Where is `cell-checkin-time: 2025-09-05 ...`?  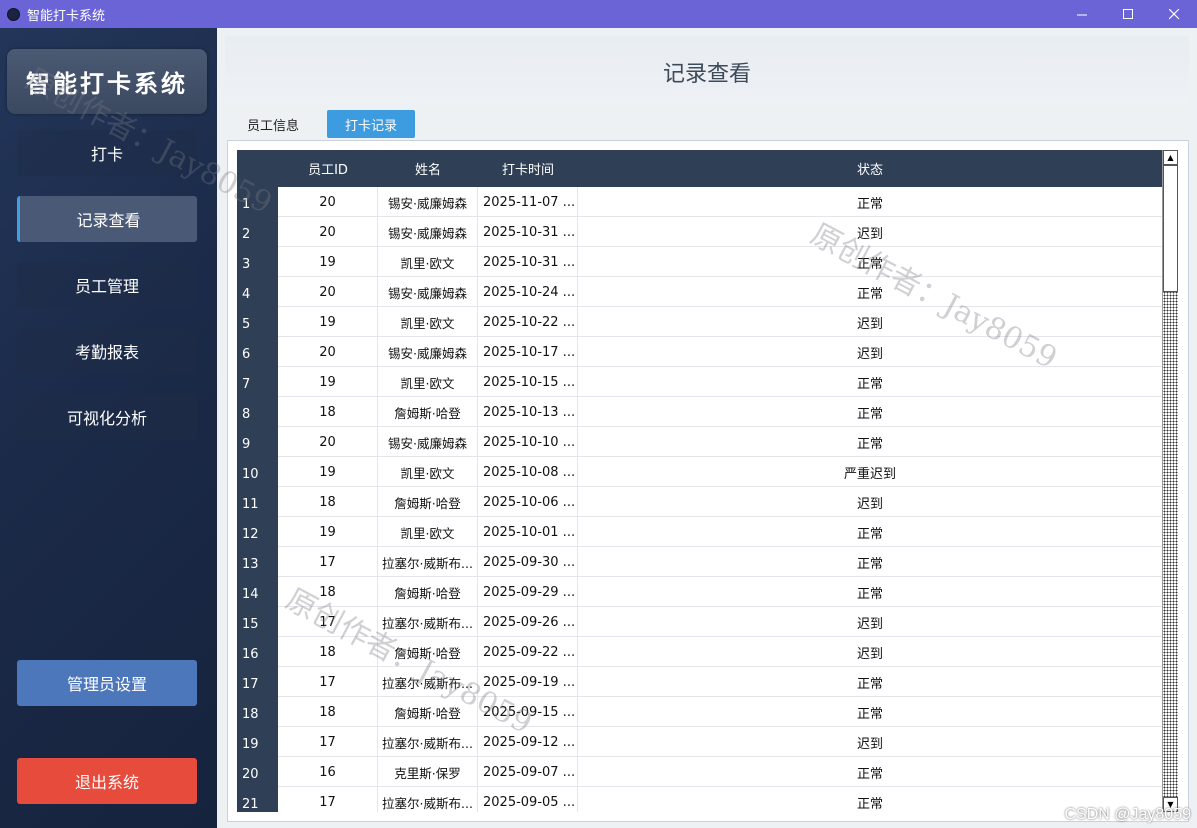 cell-checkin-time: 2025-09-05 ... is located at coordinates (528, 799).